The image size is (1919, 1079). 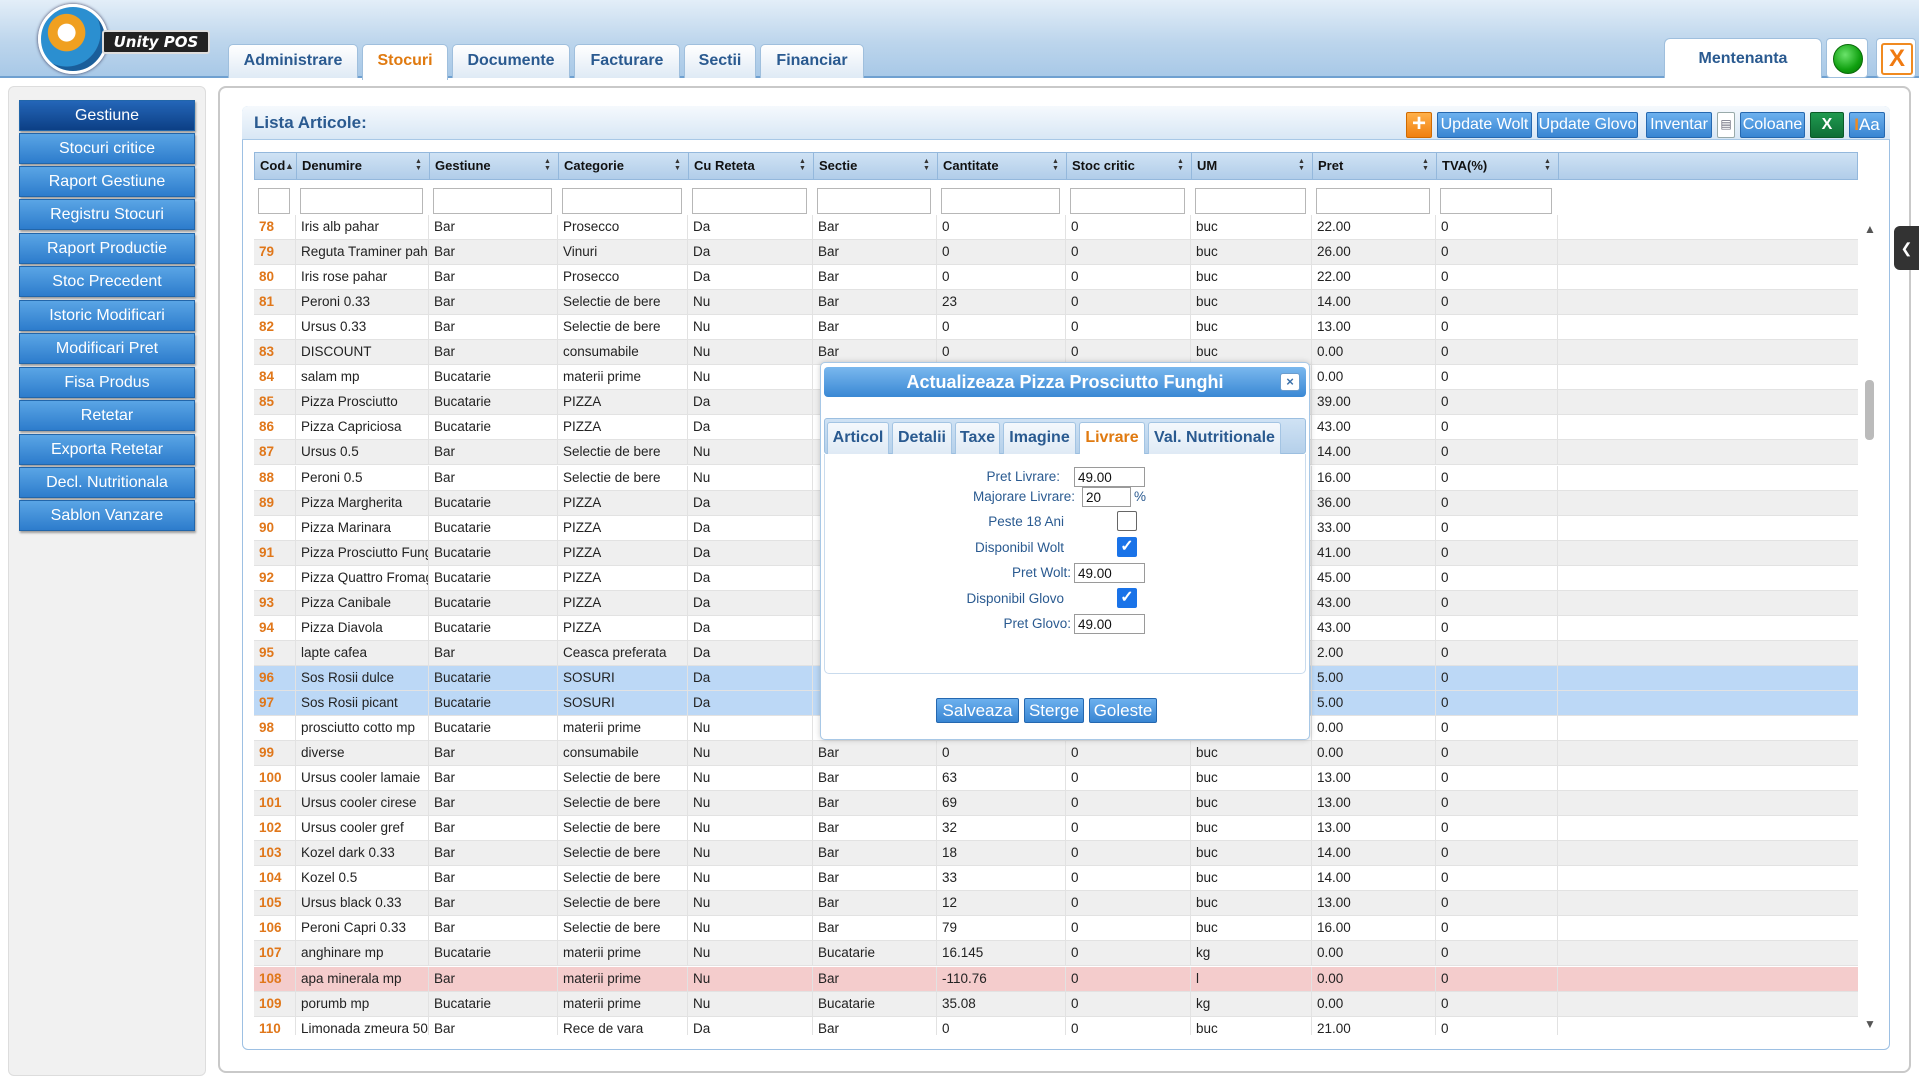 I want to click on column-header-cu-reteta: Cu Reteta ▲▼, so click(x=751, y=166).